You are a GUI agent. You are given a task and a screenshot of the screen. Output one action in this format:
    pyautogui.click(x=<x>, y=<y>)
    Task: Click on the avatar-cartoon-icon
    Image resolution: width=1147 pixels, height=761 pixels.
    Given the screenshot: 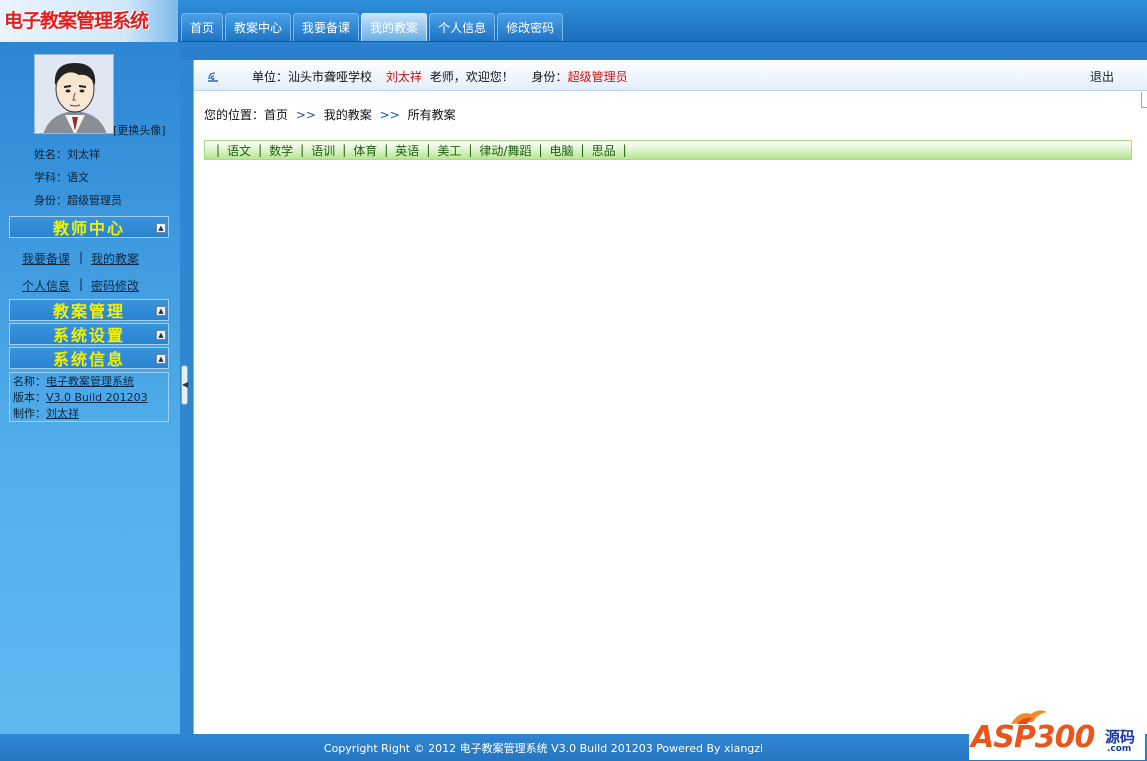 What is the action you would take?
    pyautogui.click(x=74, y=94)
    